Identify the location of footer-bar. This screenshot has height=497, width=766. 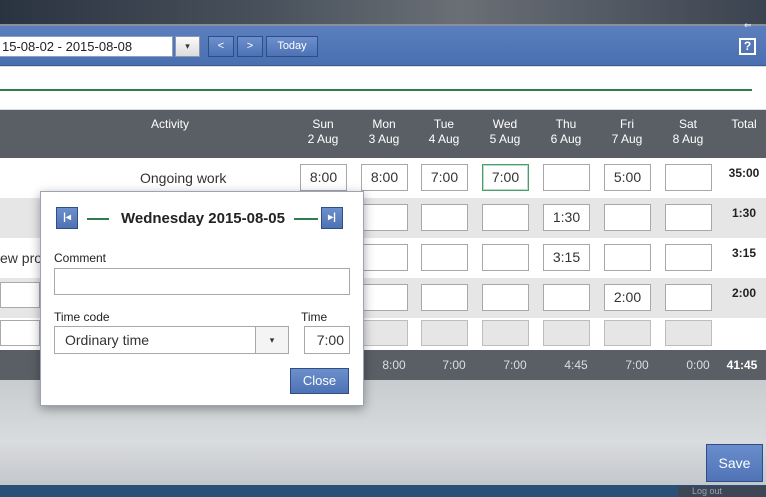
(383, 462).